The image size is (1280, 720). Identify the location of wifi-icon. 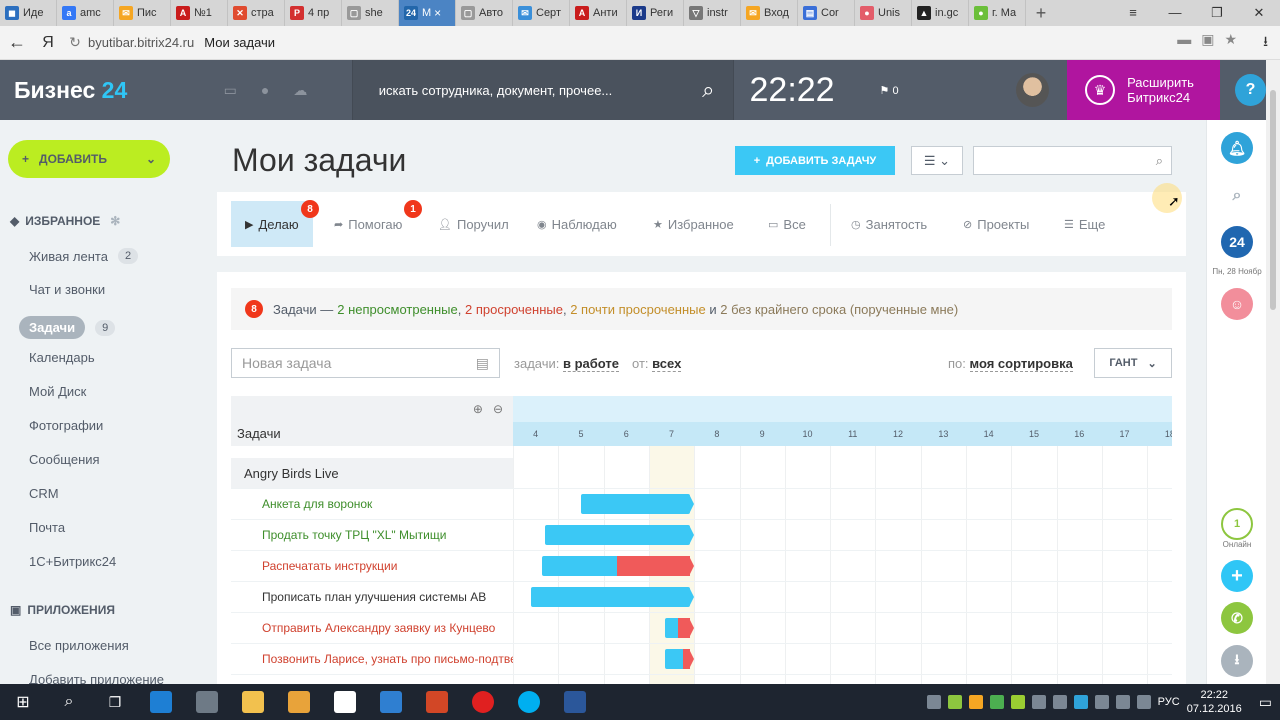
(1143, 702).